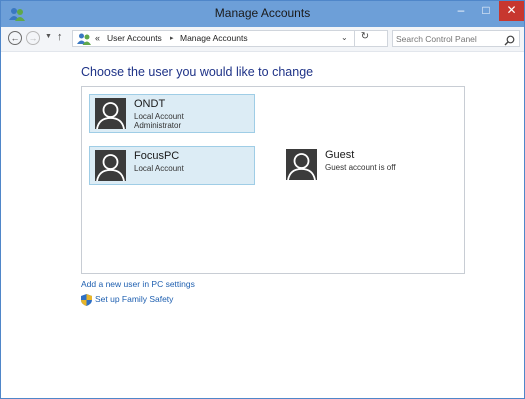 This screenshot has width=525, height=399. What do you see at coordinates (511, 11) in the screenshot?
I see `close-button: ✕` at bounding box center [511, 11].